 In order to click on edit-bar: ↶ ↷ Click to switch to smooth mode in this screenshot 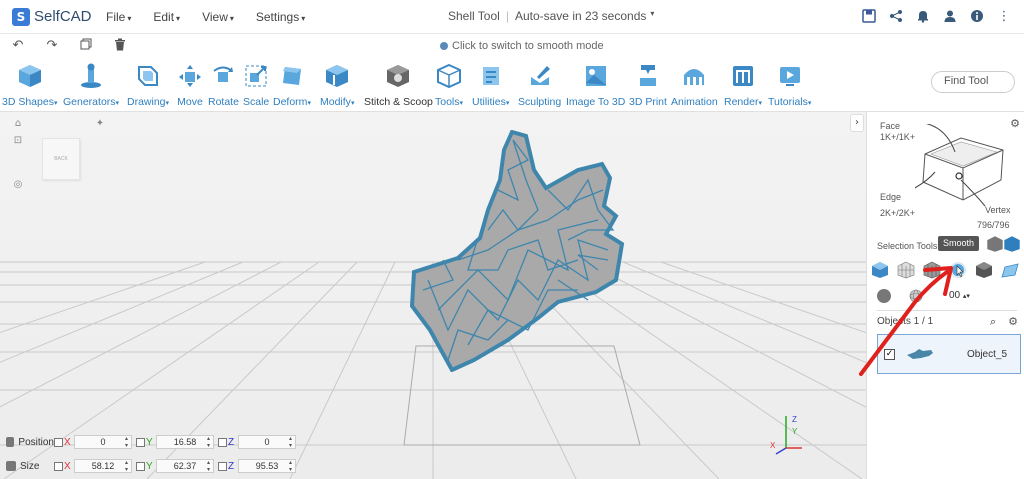, I will do `click(512, 46)`.